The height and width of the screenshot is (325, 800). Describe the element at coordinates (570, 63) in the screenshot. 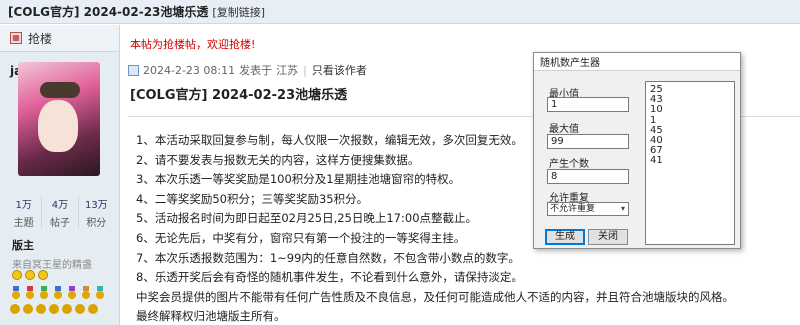

I see `generator-title: 随机数产生器` at that location.